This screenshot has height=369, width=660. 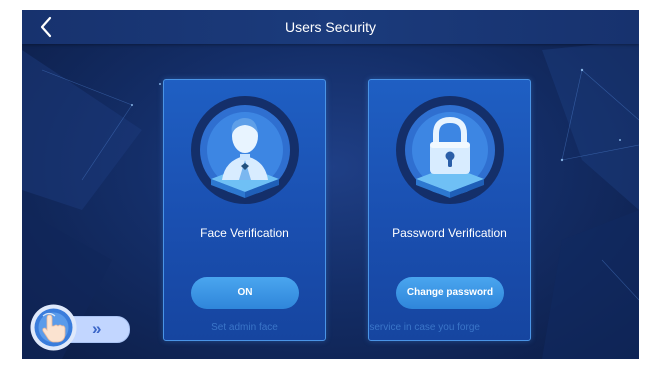 I want to click on password-verification-title: Password Verification, so click(x=449, y=233).